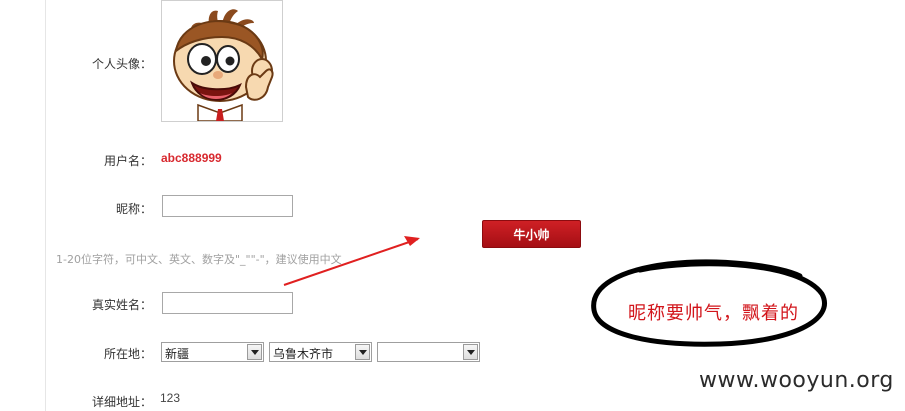 This screenshot has width=905, height=411. I want to click on watermark: www.wooyun.org, so click(796, 380).